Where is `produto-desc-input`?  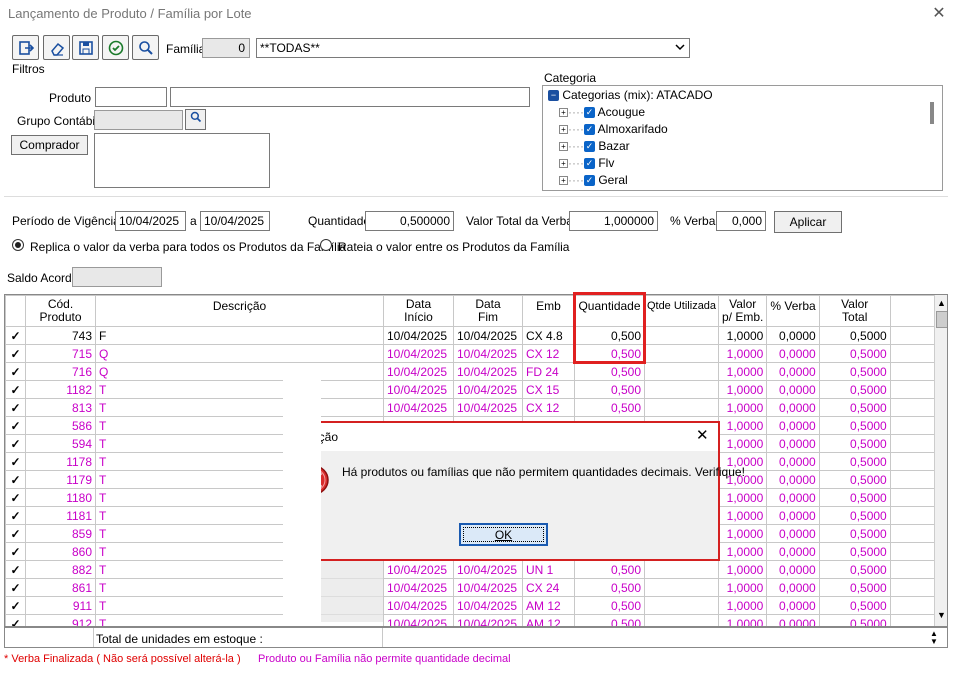 produto-desc-input is located at coordinates (350, 97).